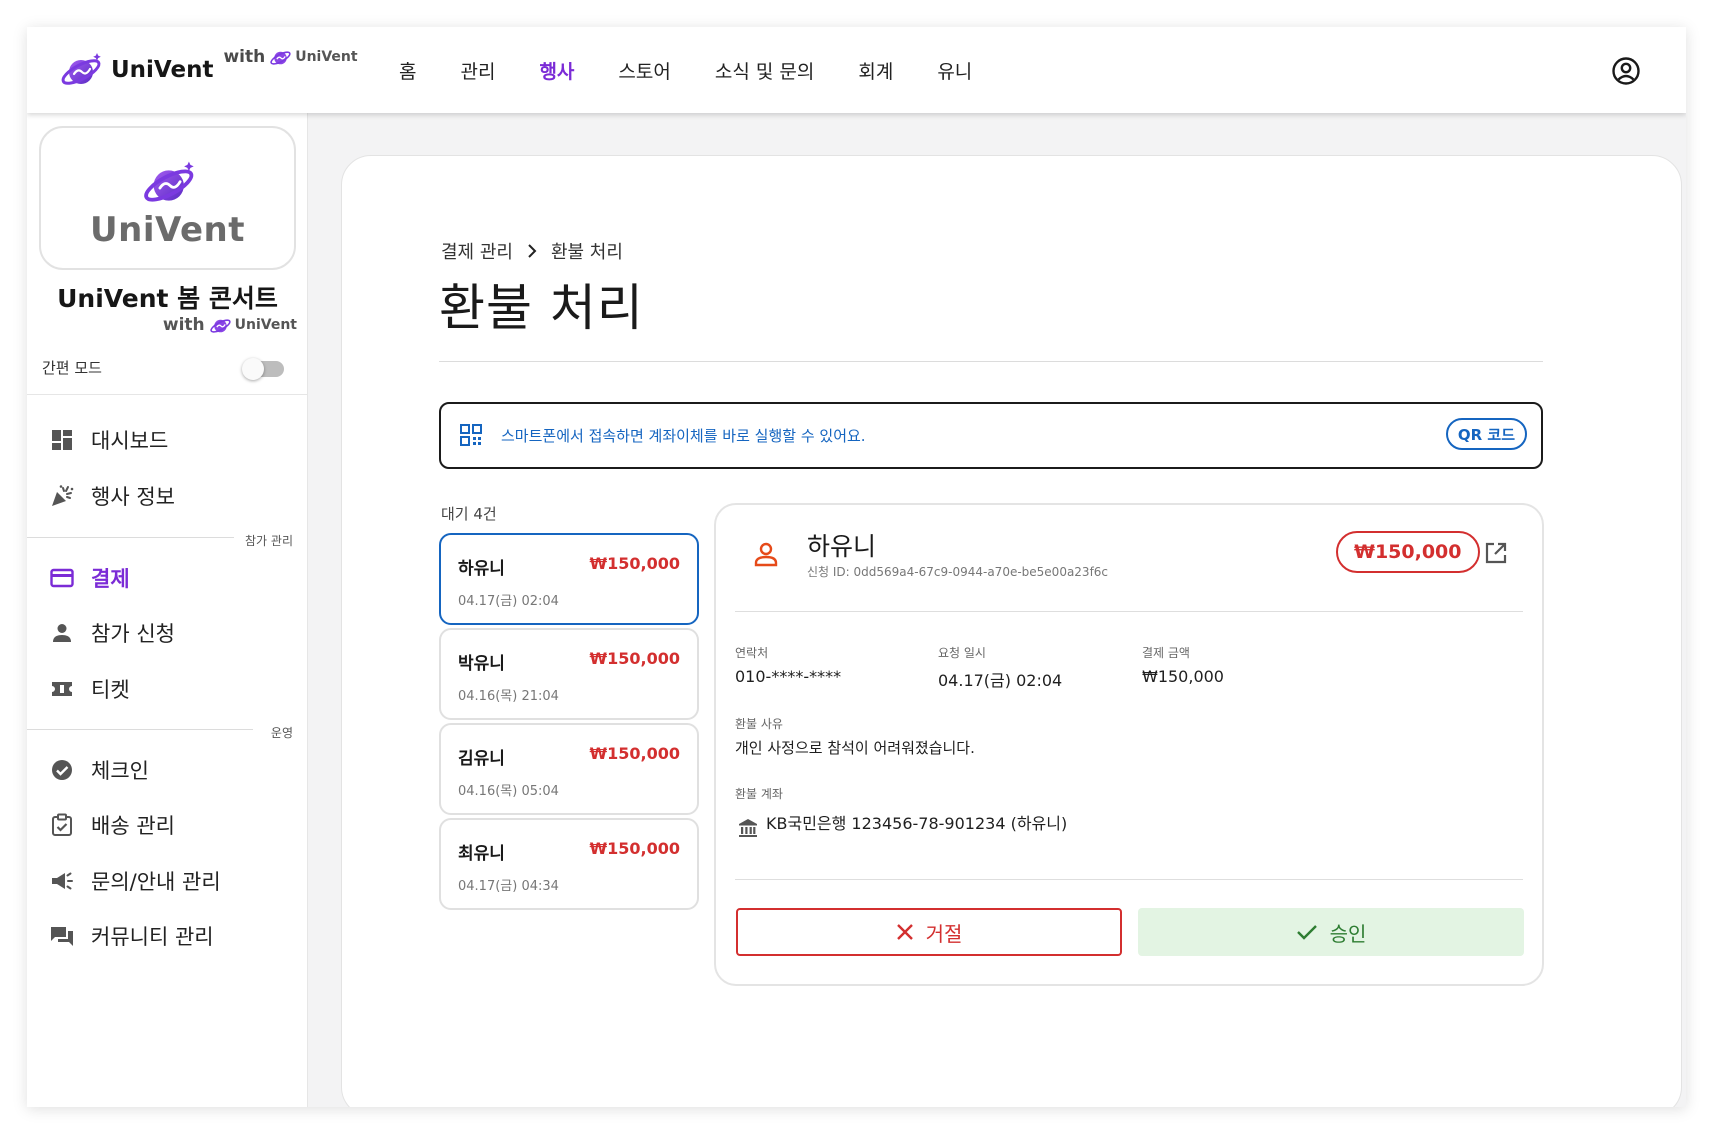  Describe the element at coordinates (481, 854) in the screenshot. I see `request-name: 최유니` at that location.